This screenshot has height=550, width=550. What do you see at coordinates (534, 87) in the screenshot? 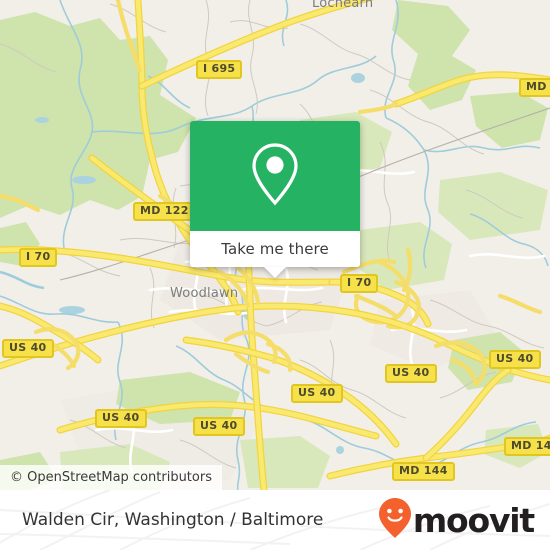
I see `road-shield-md26: MD 26` at bounding box center [534, 87].